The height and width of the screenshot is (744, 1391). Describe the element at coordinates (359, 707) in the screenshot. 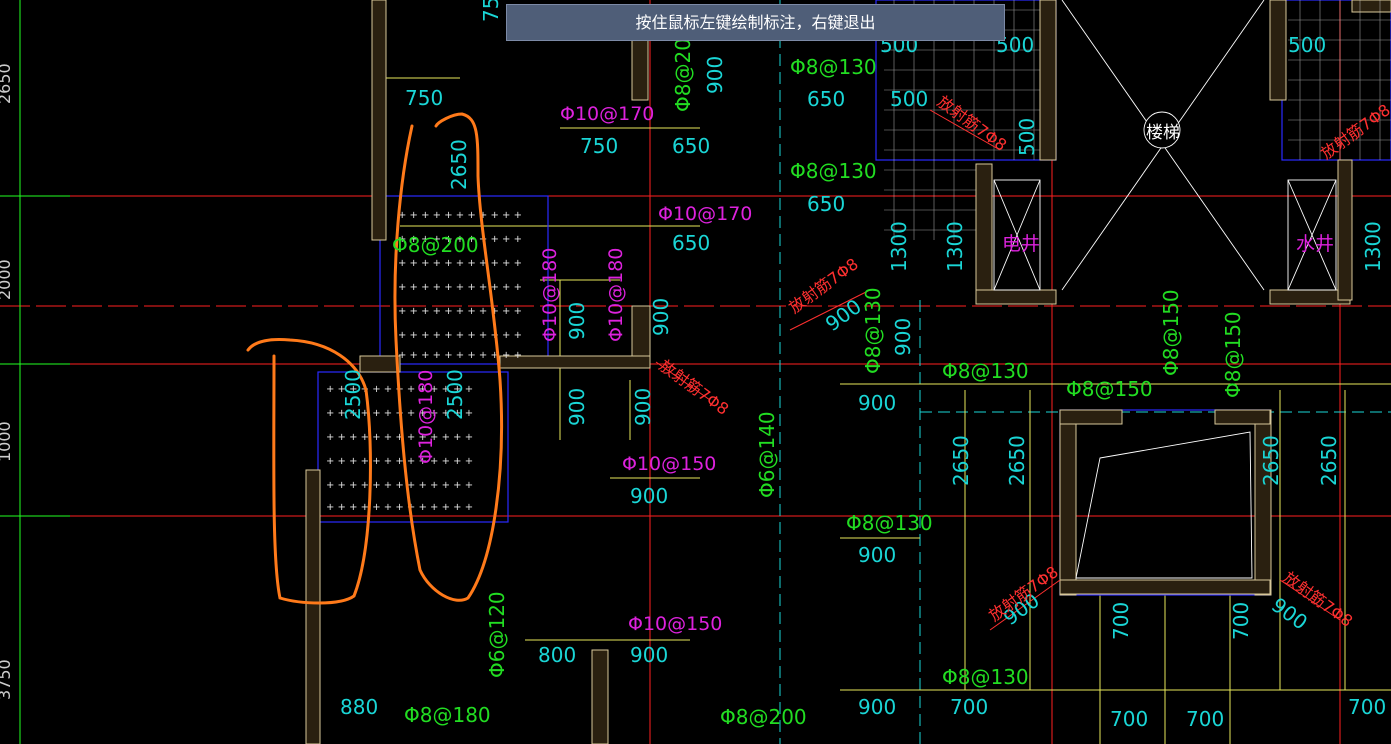

I see `dim-text: 880` at that location.